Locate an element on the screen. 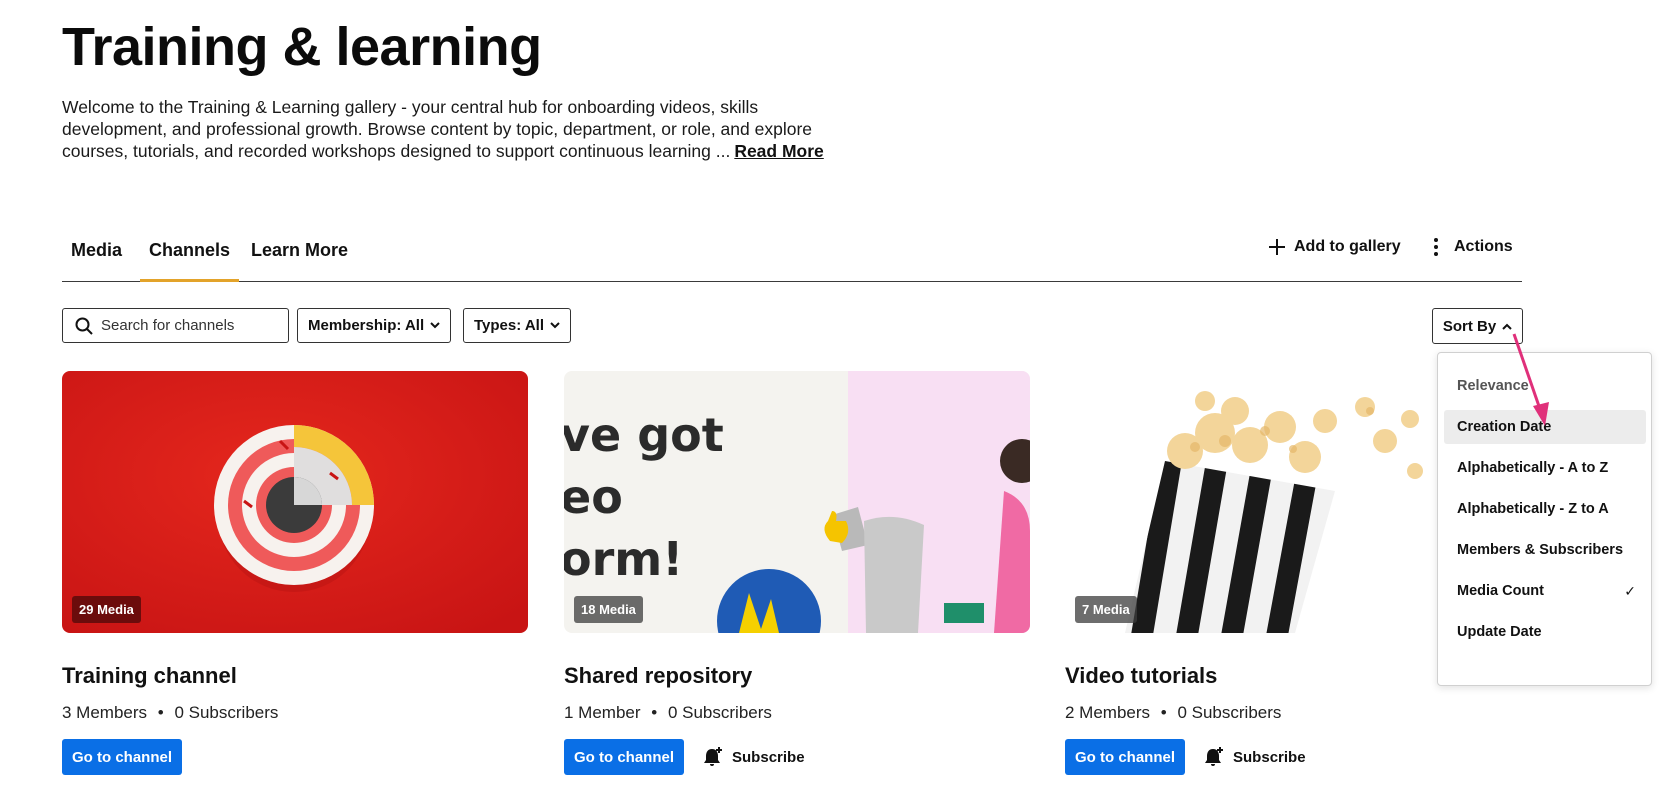 This screenshot has width=1680, height=804. actions-button: Actions is located at coordinates (1473, 247).